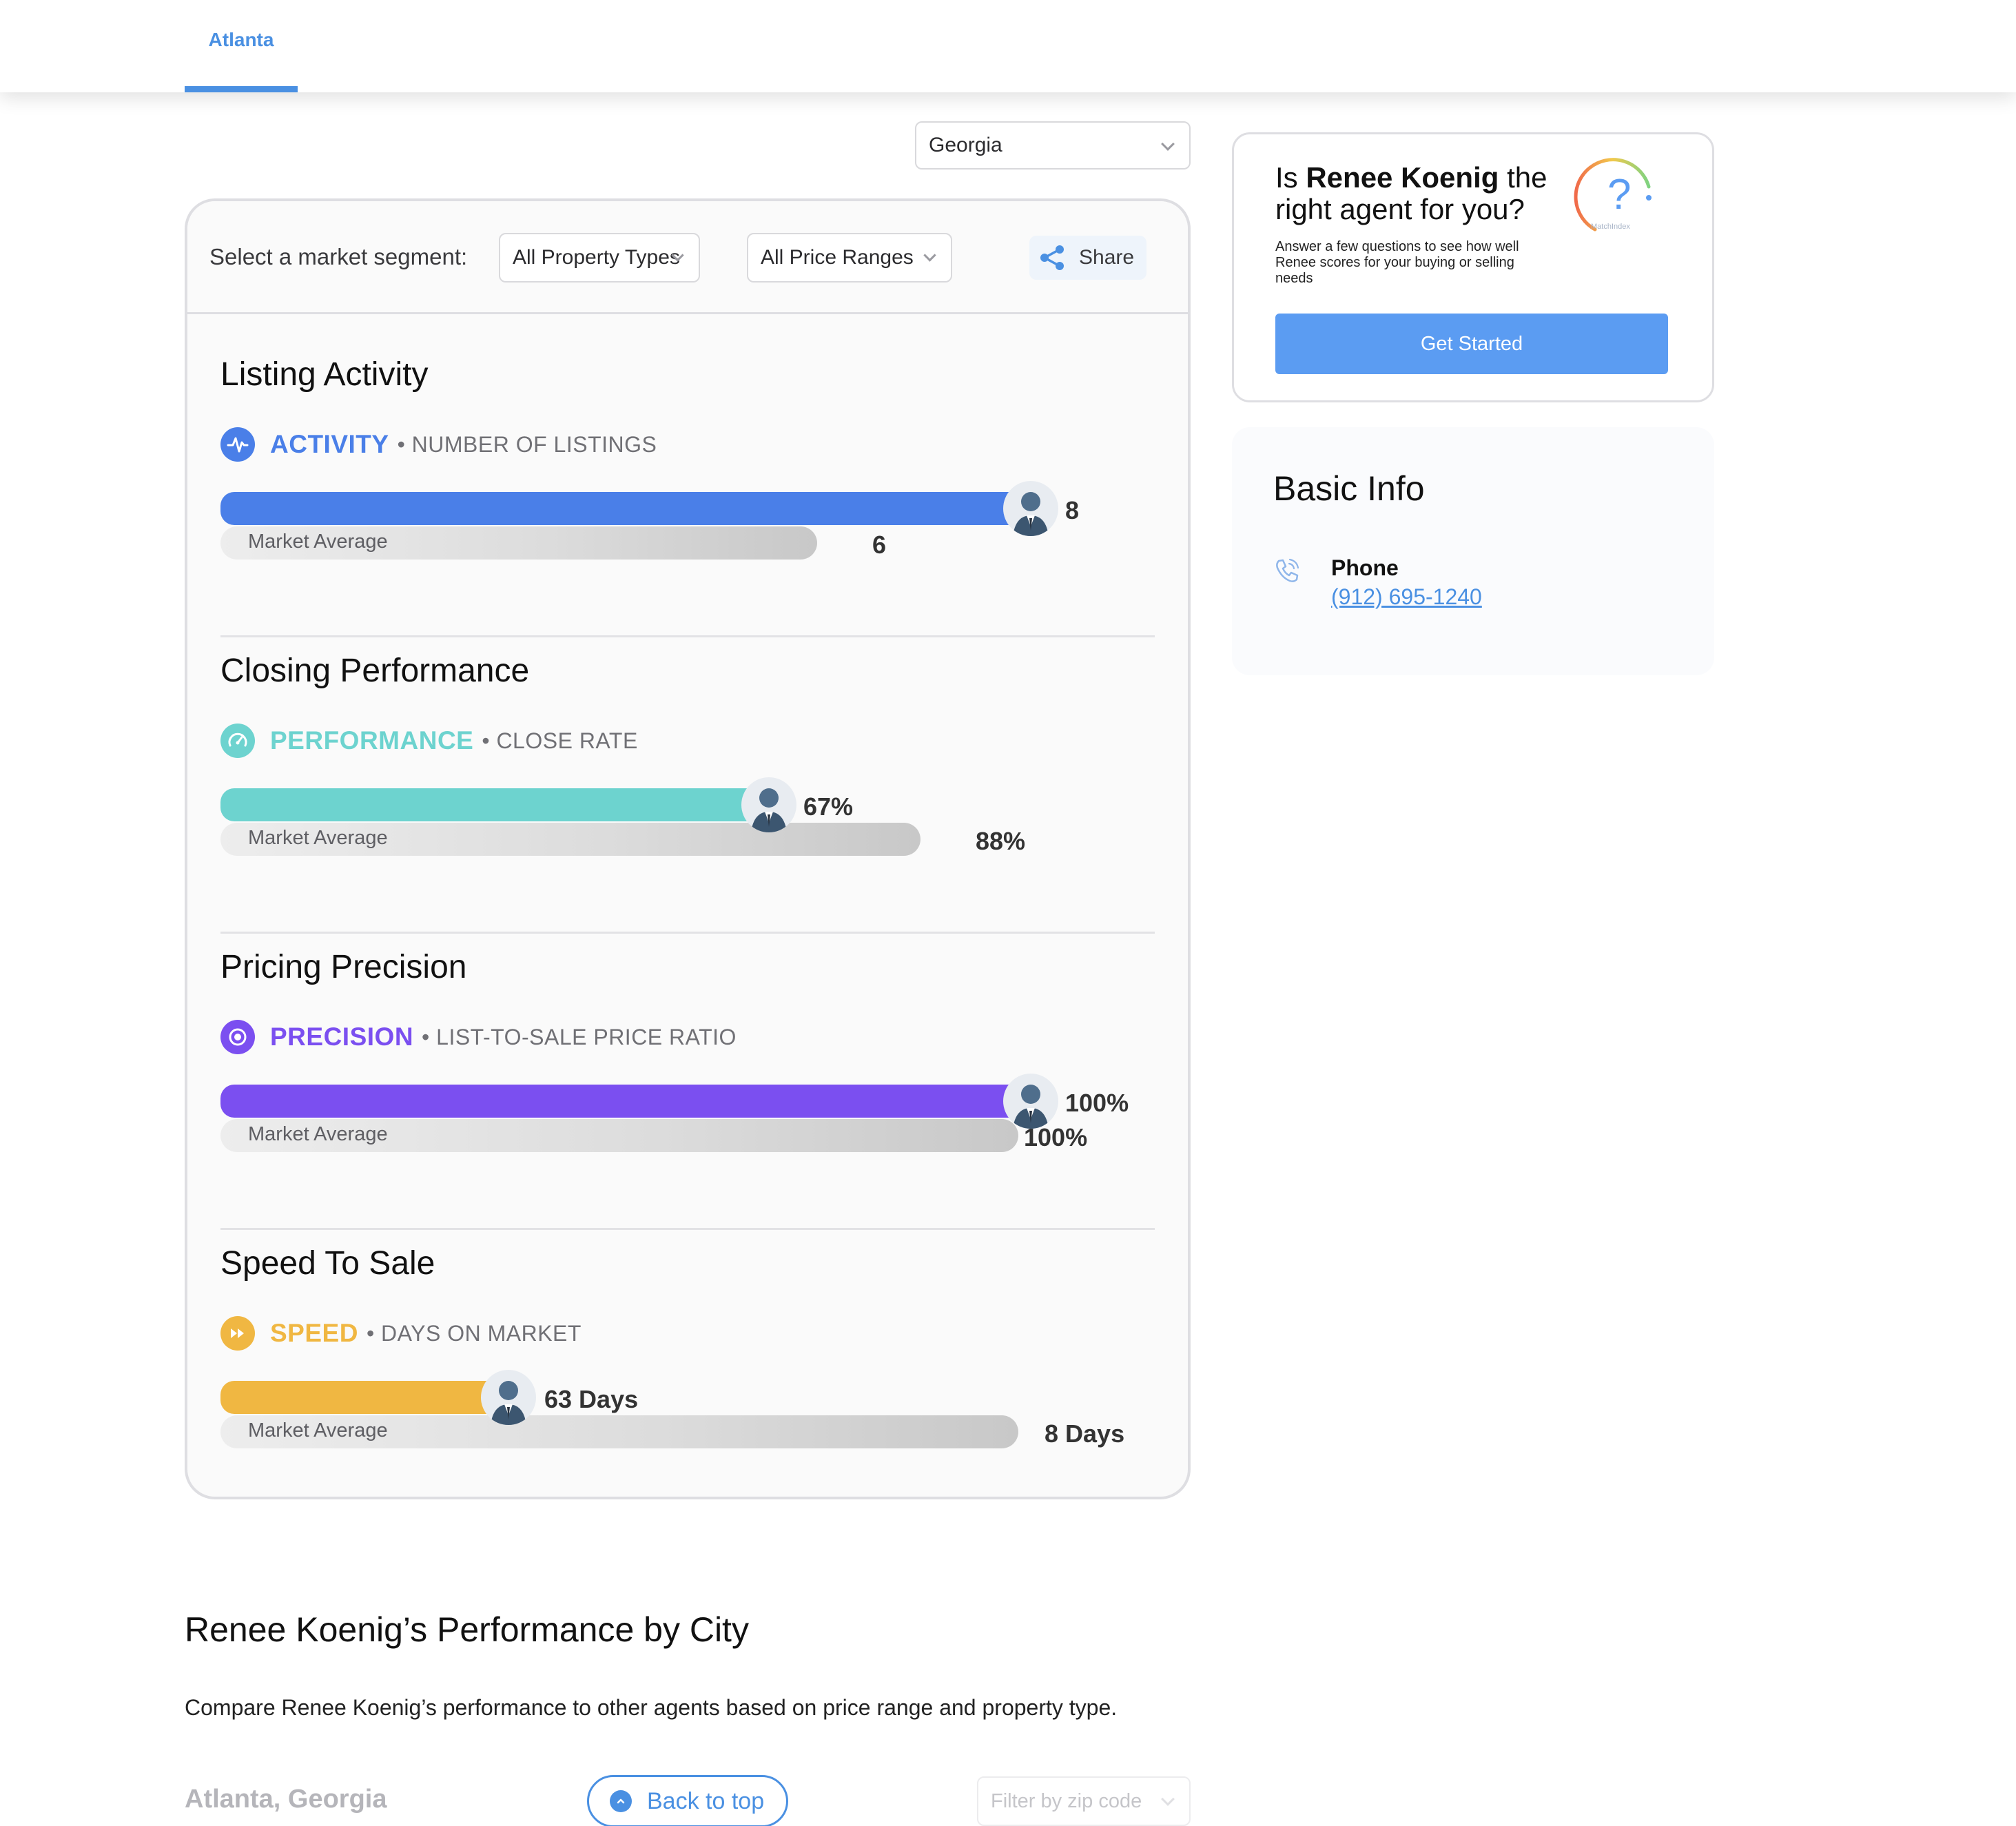  What do you see at coordinates (1001, 841) in the screenshot?
I see `market-value: 88%` at bounding box center [1001, 841].